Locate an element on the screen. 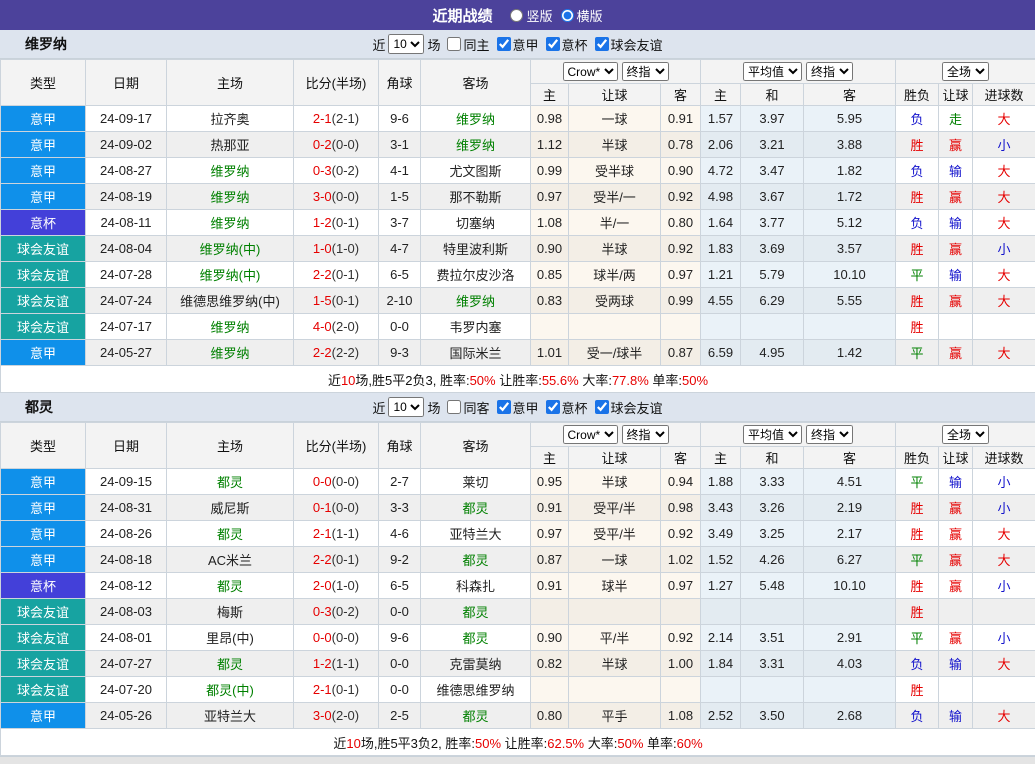 This screenshot has height=764, width=1035. match-row: 球会友谊24-07-17维罗纳4-0(2-0)0-0韦罗内塞胜 is located at coordinates (518, 327).